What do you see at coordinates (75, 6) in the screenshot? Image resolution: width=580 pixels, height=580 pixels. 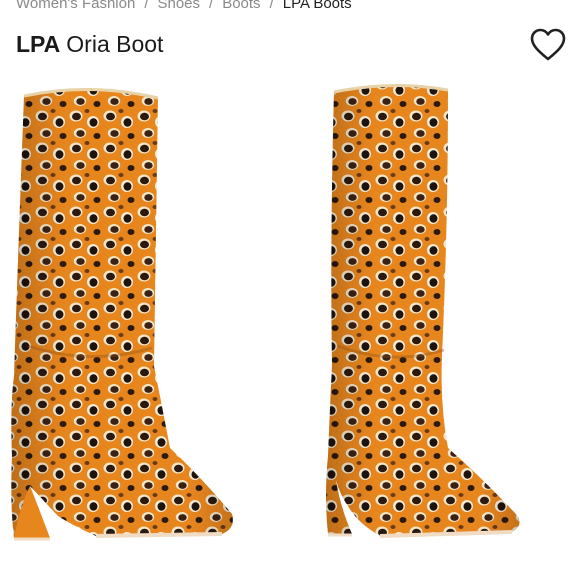 I see `breadcrumb-item-womens-fashion: Women's Fashion` at bounding box center [75, 6].